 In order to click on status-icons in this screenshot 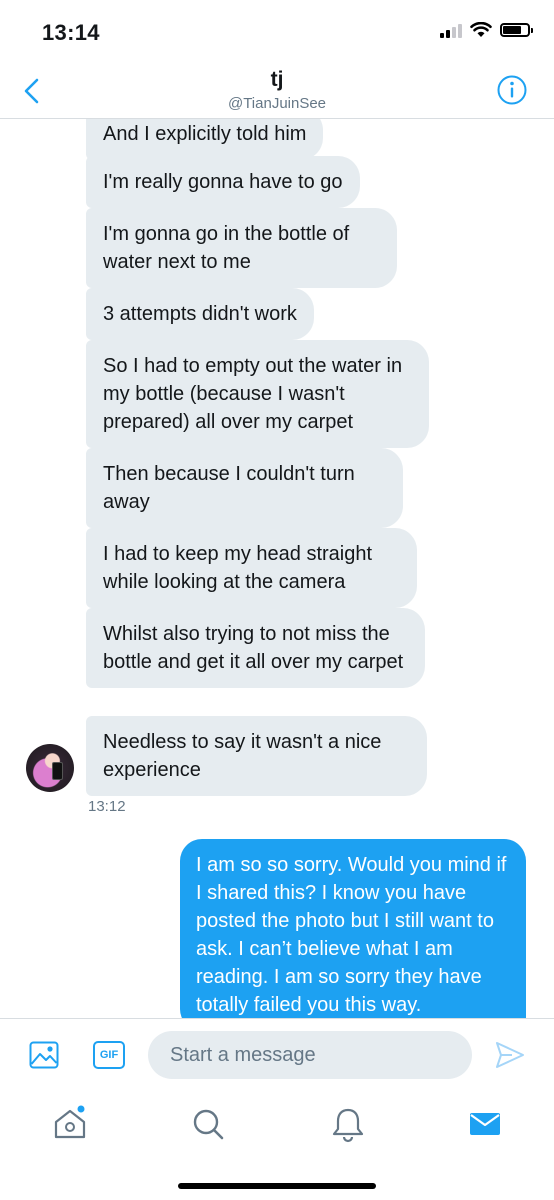, I will do `click(486, 30)`.